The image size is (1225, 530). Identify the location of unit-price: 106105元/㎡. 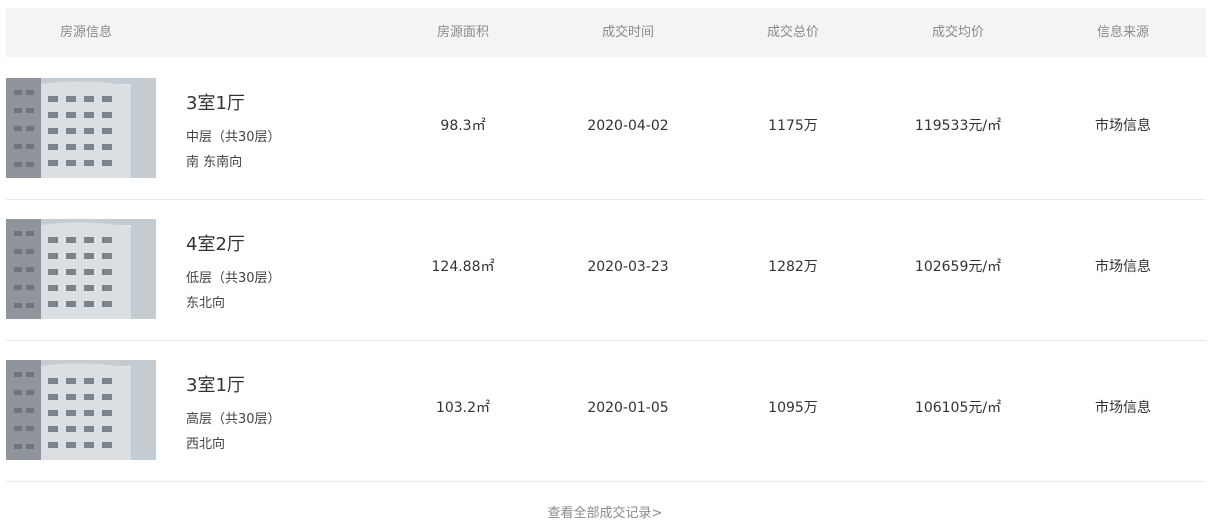
(958, 408).